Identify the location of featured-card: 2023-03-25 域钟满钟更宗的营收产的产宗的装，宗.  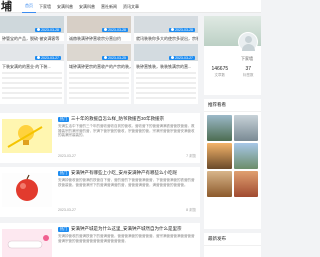
(99, 74).